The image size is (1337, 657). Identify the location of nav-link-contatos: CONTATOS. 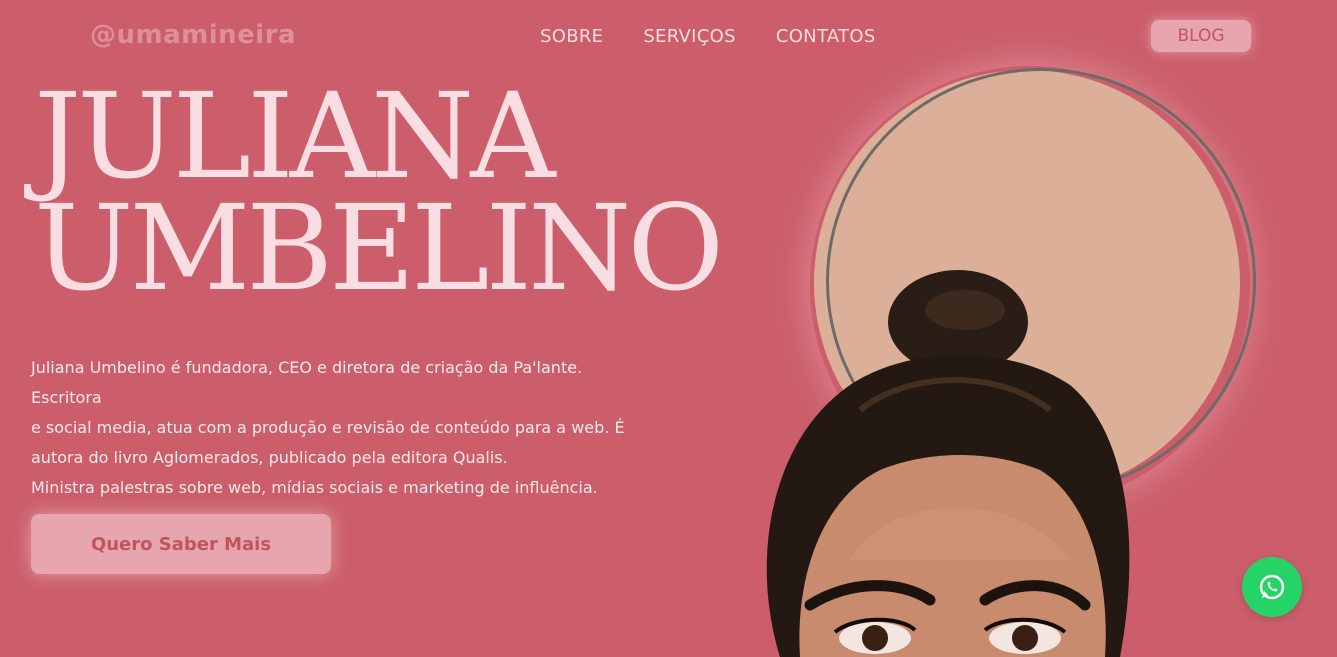
(826, 36).